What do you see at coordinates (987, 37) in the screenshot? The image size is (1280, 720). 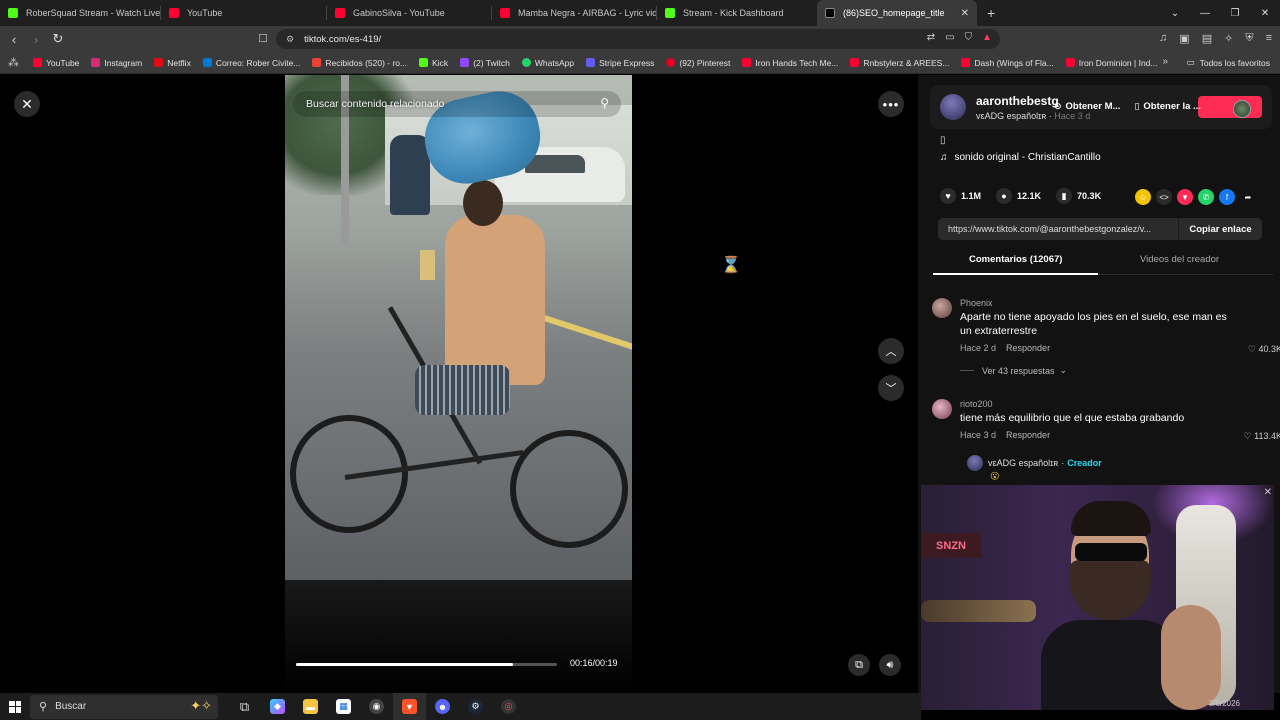 I see `rewards-icon: ▲` at bounding box center [987, 37].